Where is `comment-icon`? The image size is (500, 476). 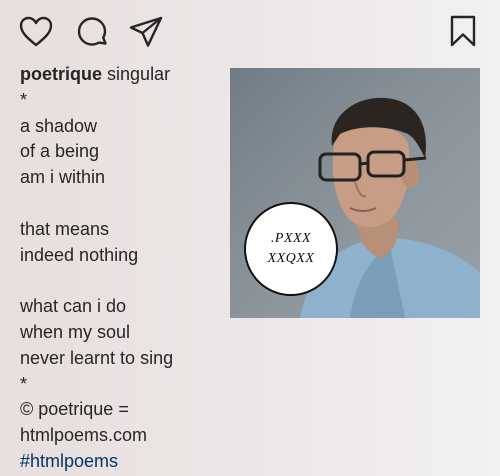
comment-icon is located at coordinates (92, 32).